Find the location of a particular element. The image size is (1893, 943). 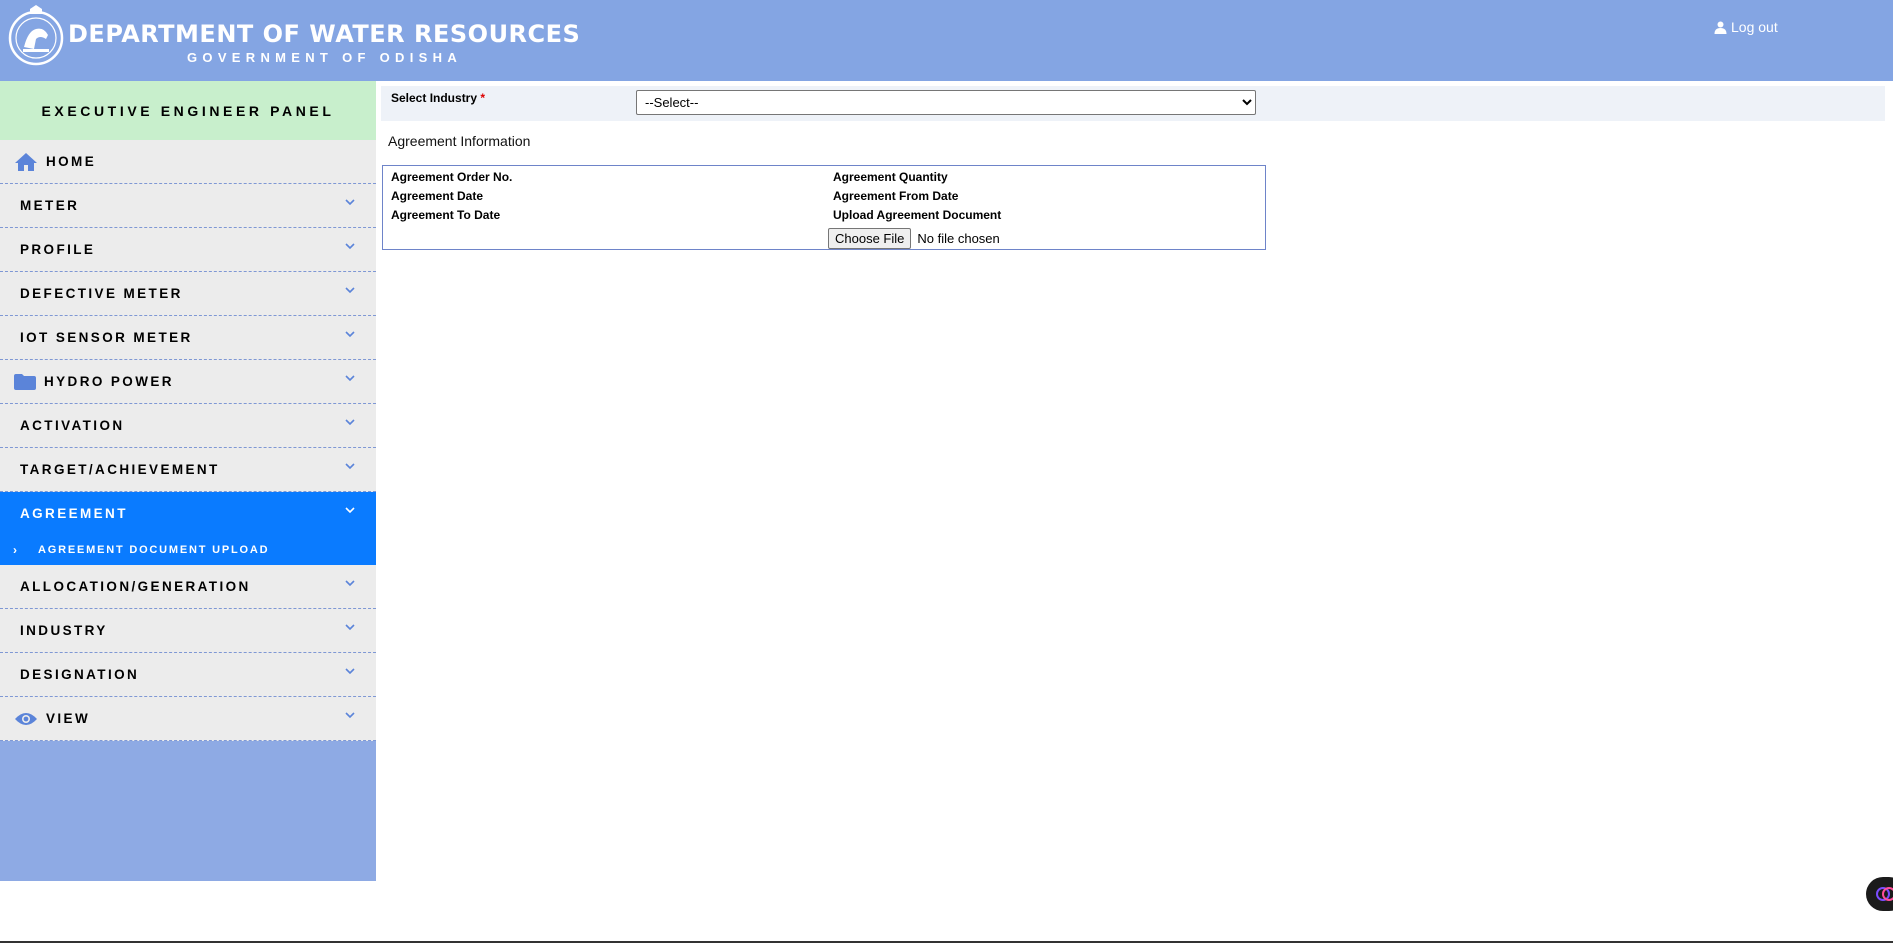

sidebar-item-profile: PROFILE is located at coordinates (188, 250).